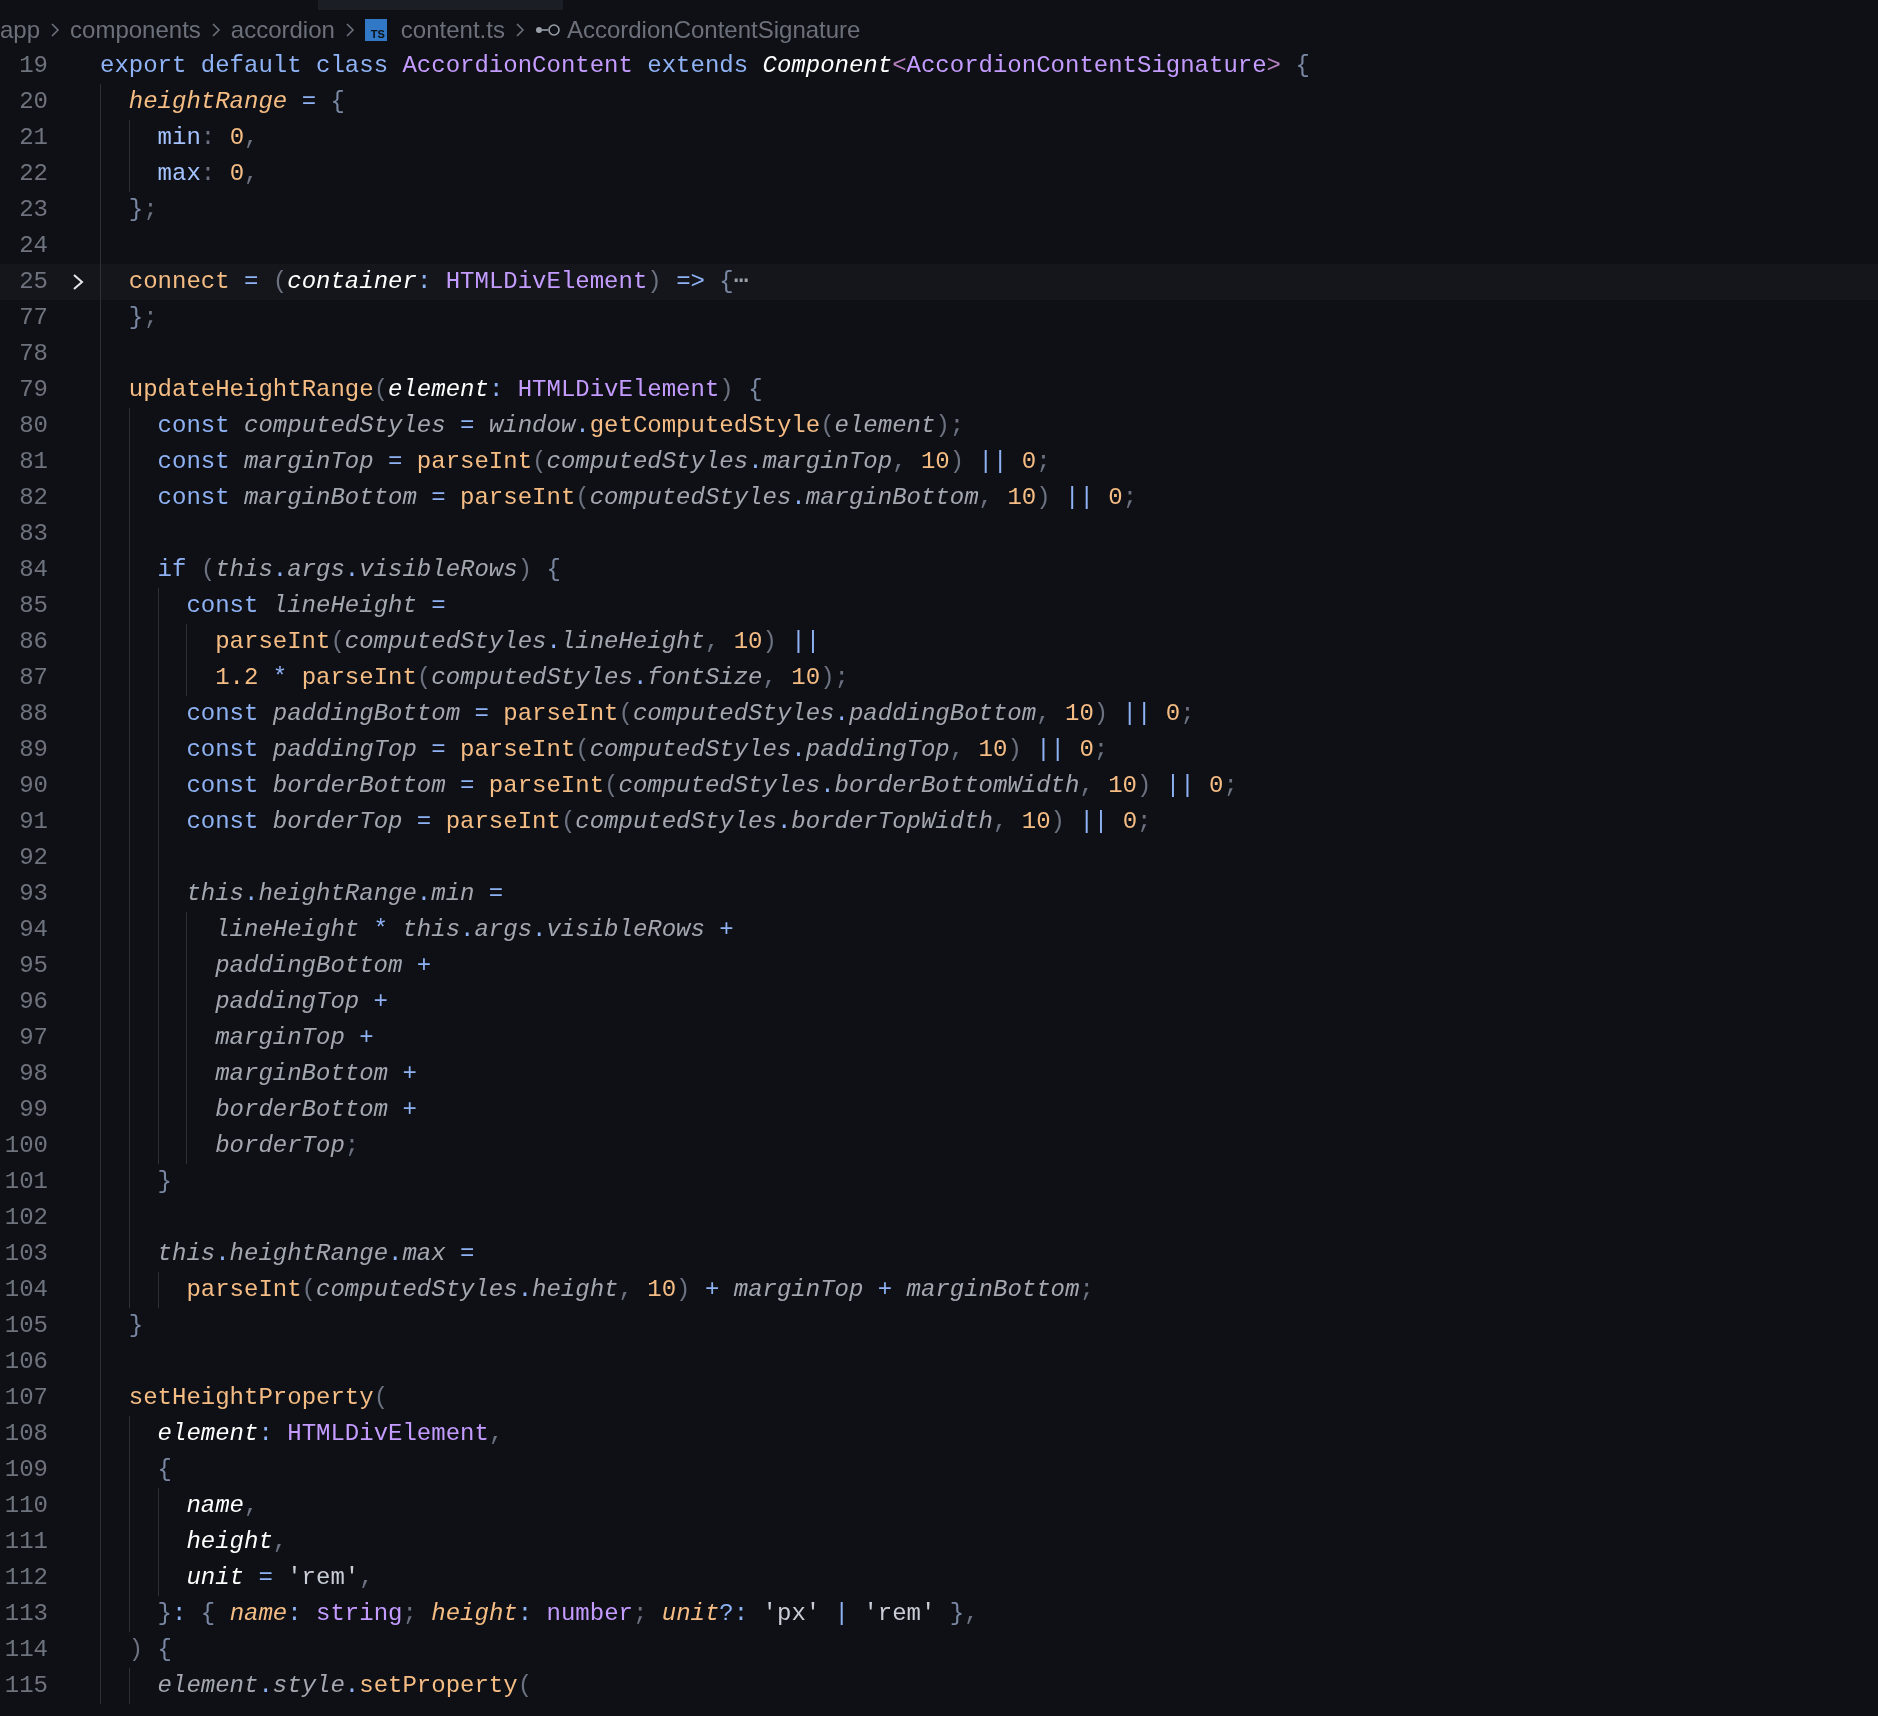  I want to click on code-line: unit = 'rem',, so click(280, 1578).